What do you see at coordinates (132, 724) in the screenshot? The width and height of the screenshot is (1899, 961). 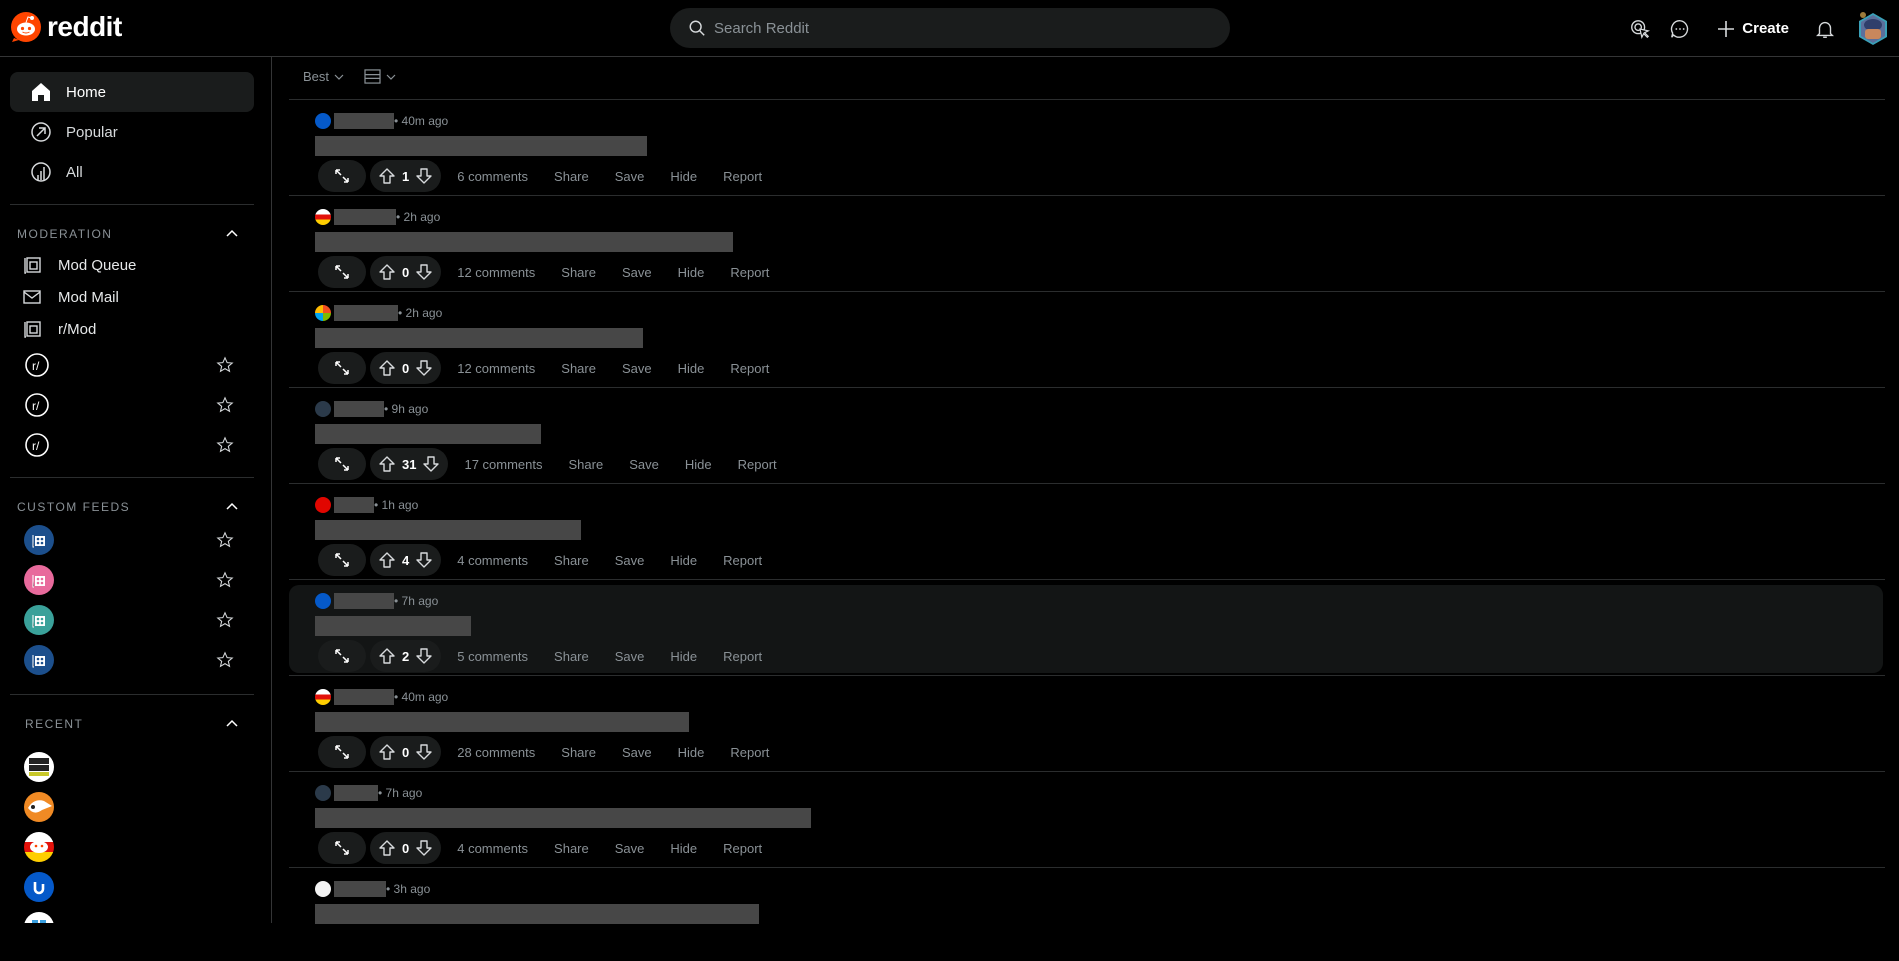 I see `recent-section-header: RECENT` at bounding box center [132, 724].